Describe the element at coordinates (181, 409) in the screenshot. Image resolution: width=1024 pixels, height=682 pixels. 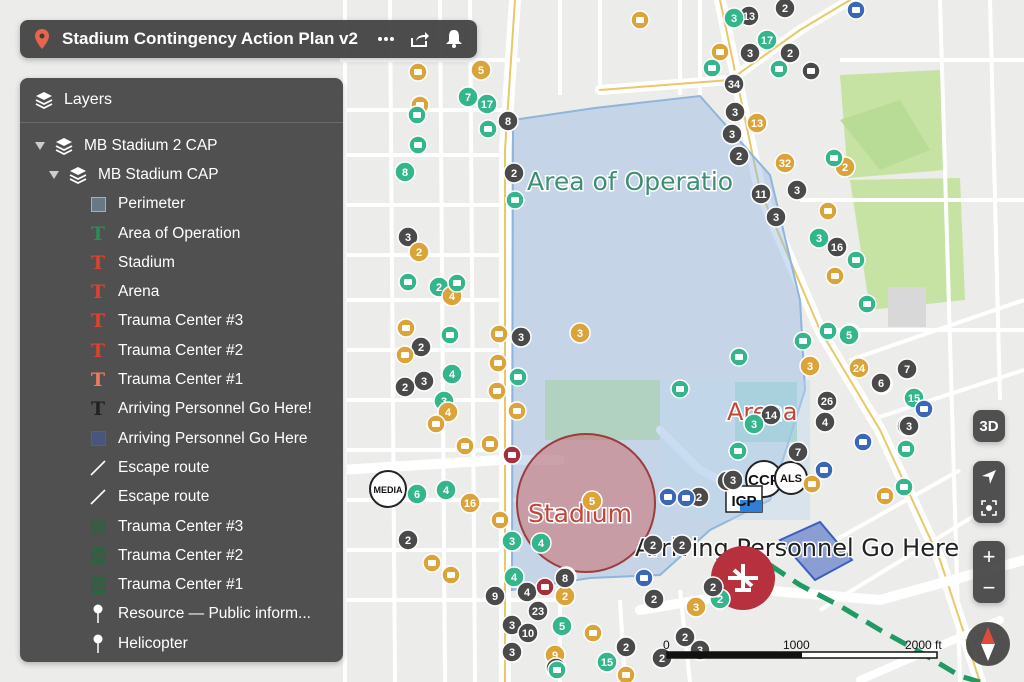
I see `layer-row: T Arriving Personnel Go Here!` at that location.